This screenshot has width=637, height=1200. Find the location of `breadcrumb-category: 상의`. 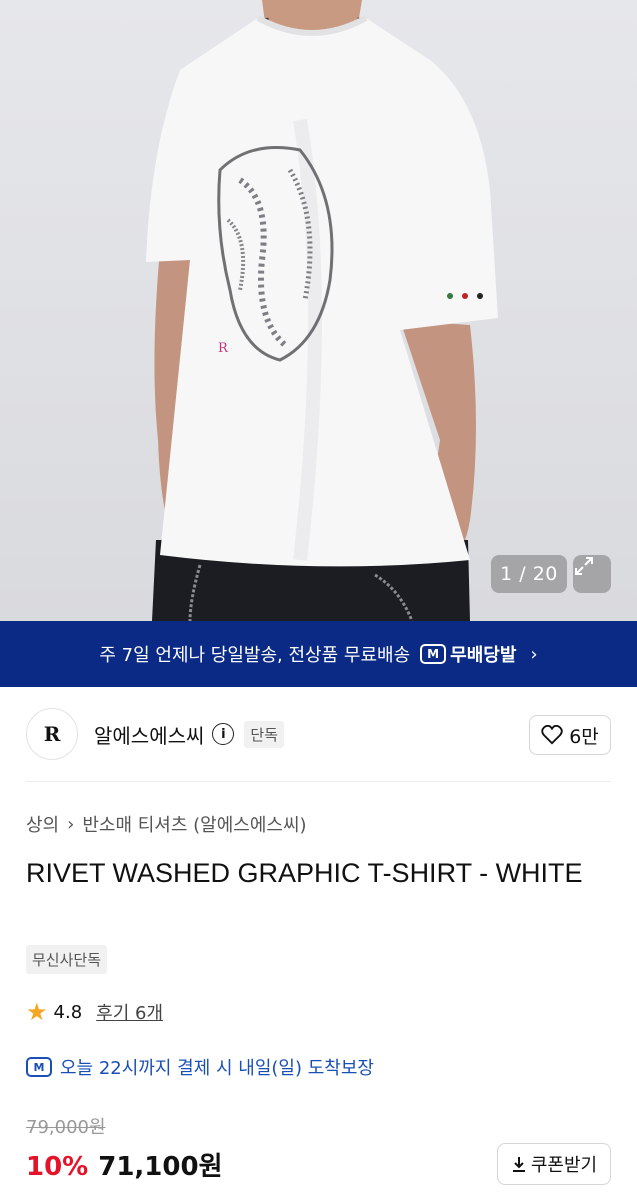

breadcrumb-category: 상의 is located at coordinates (42, 824).